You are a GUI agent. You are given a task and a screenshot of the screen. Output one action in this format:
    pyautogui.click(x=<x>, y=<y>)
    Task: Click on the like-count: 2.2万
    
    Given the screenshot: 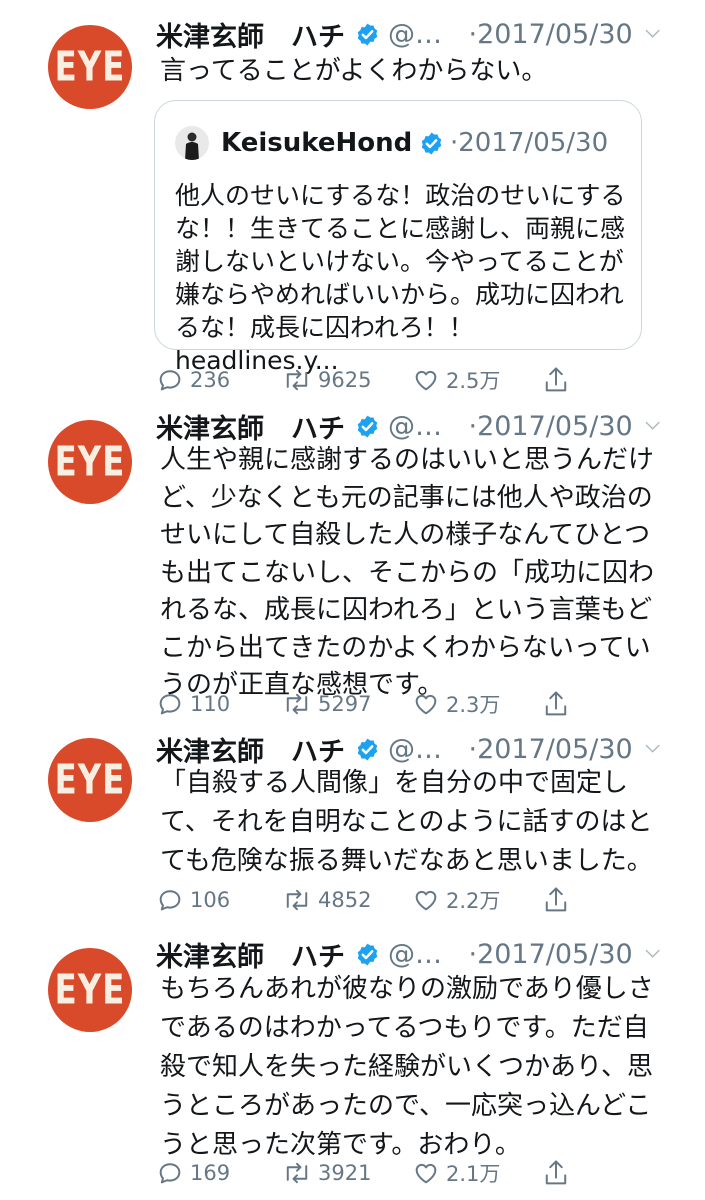 What is the action you would take?
    pyautogui.click(x=473, y=901)
    